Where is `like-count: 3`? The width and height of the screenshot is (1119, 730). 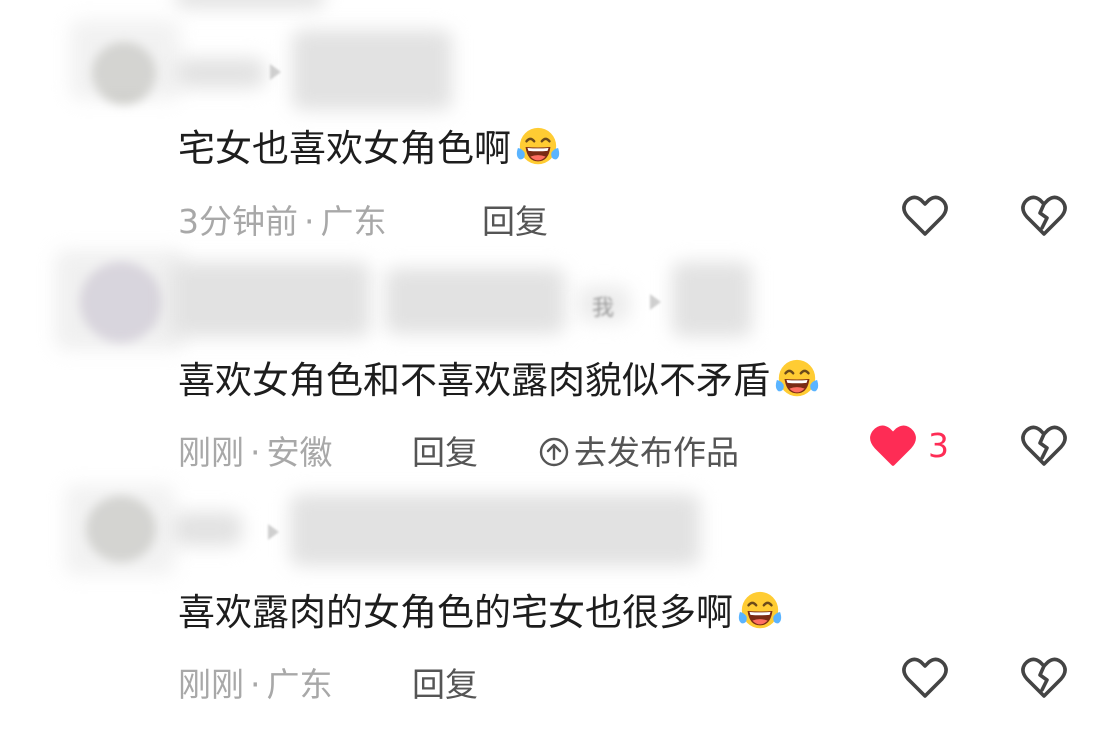
like-count: 3 is located at coordinates (938, 445).